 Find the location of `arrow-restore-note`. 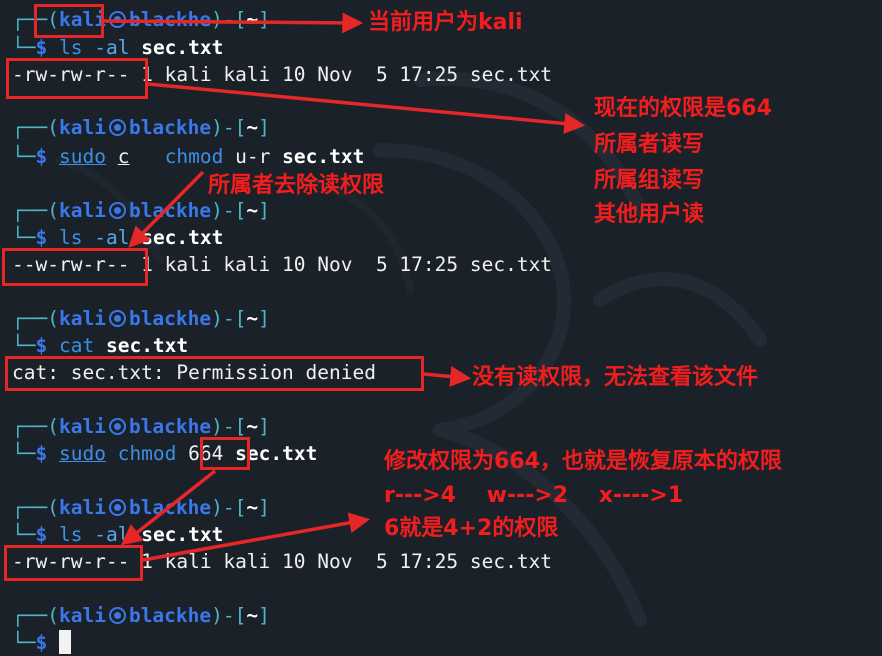

arrow-restore-note is located at coordinates (256, 537).